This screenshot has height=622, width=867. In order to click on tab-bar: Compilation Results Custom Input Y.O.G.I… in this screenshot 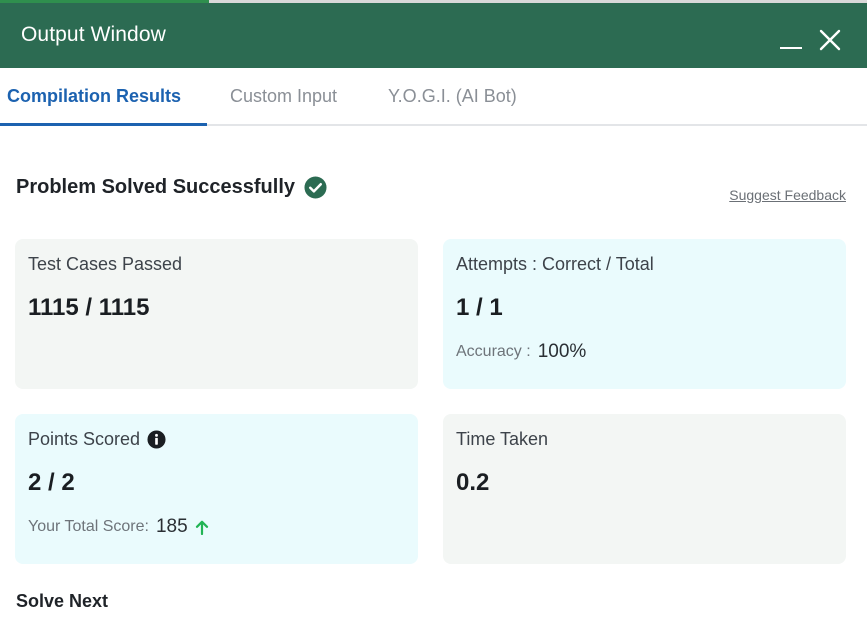, I will do `click(433, 97)`.